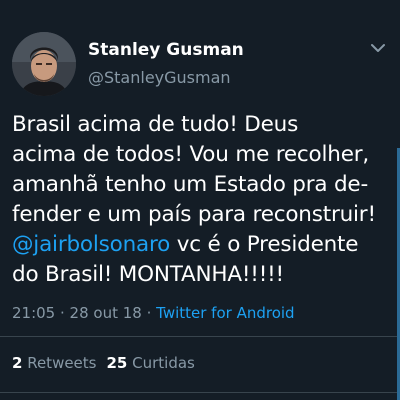  I want to click on retweets-count: 2, so click(17, 363).